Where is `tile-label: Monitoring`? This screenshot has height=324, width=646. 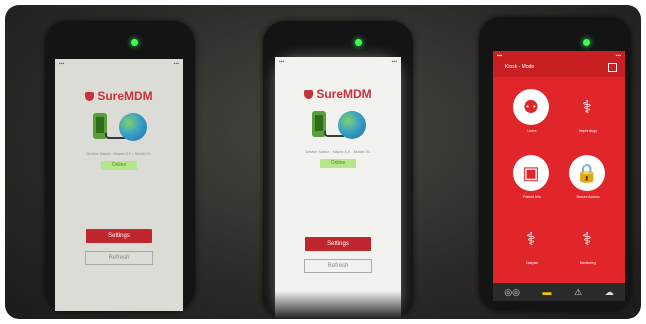 tile-label: Monitoring is located at coordinates (588, 263).